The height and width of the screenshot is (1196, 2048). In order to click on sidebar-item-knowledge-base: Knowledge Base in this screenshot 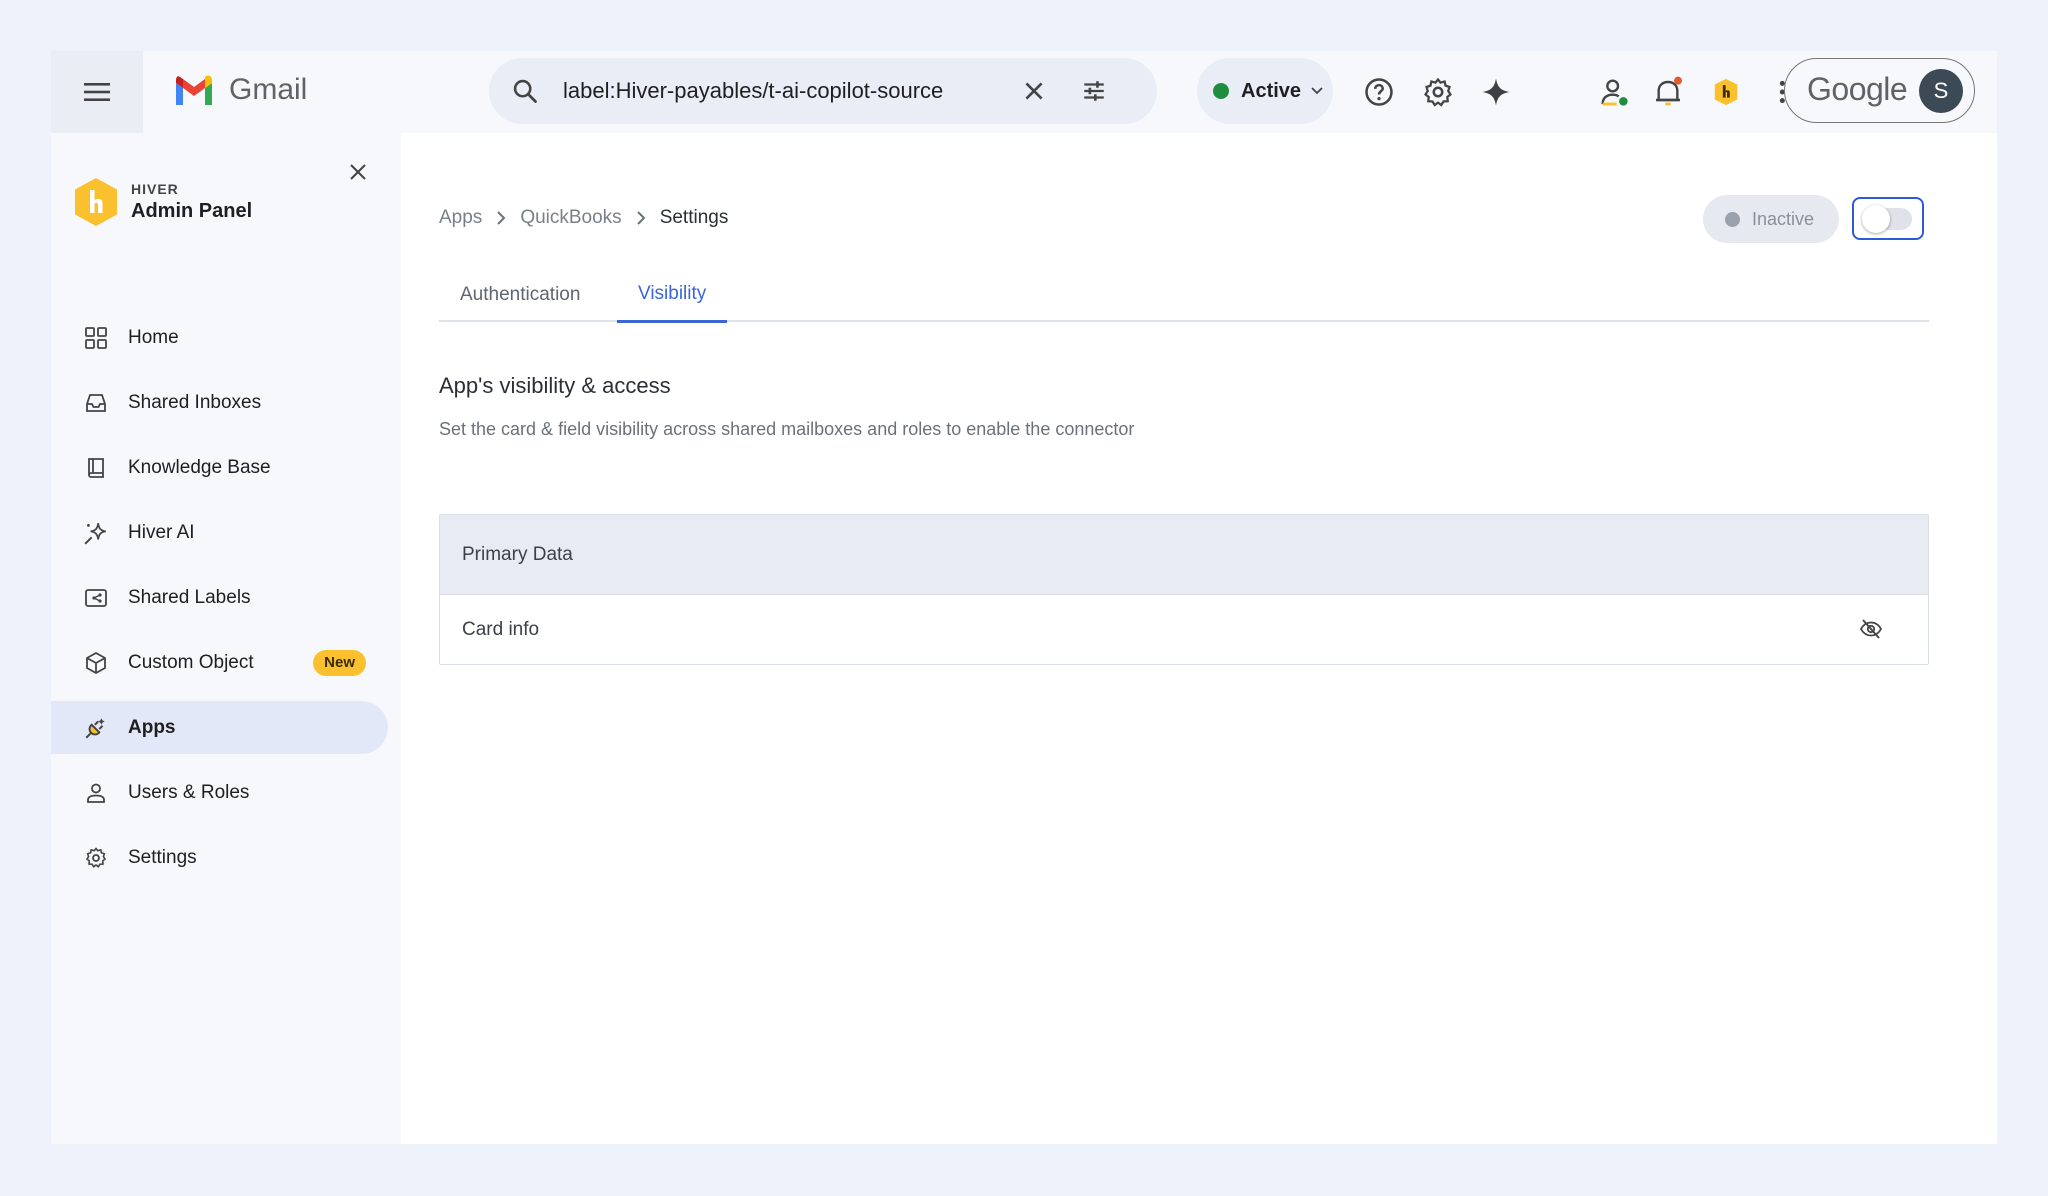, I will do `click(219, 467)`.